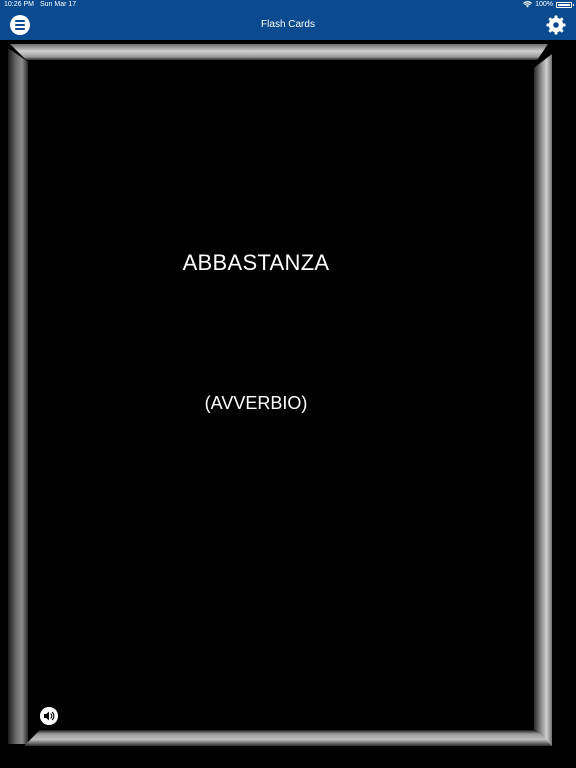 The image size is (576, 768). Describe the element at coordinates (288, 5) in the screenshot. I see `status-bar: 10:26 PM Sun Mar 17 100%` at that location.